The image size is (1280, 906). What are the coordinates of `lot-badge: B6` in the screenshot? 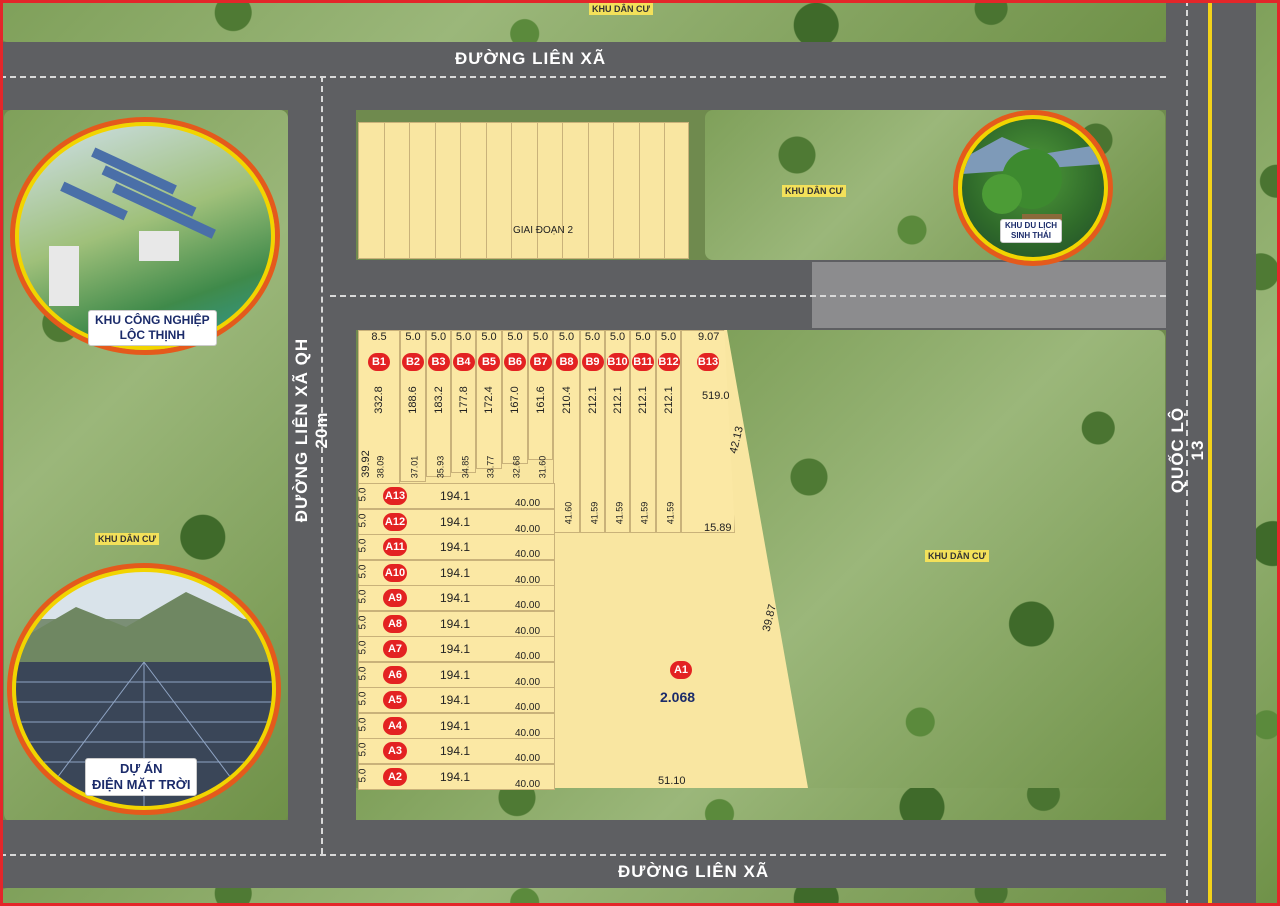 It's located at (515, 362).